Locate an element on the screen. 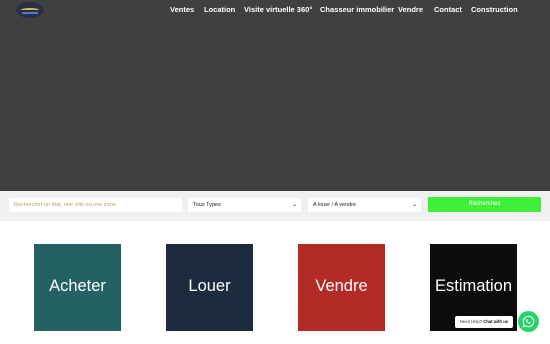  whatsapp-glyph is located at coordinates (528, 321).